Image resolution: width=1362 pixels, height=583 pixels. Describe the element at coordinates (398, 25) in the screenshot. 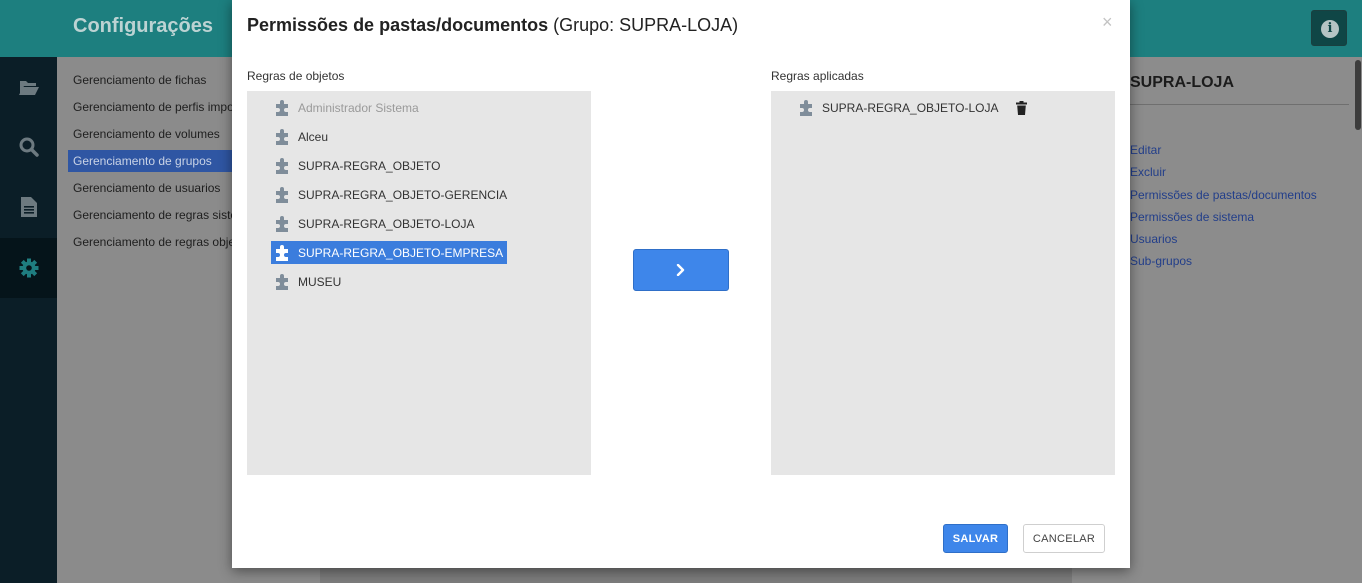

I see `modal-title-main: Permissões de pastas/documentos` at that location.